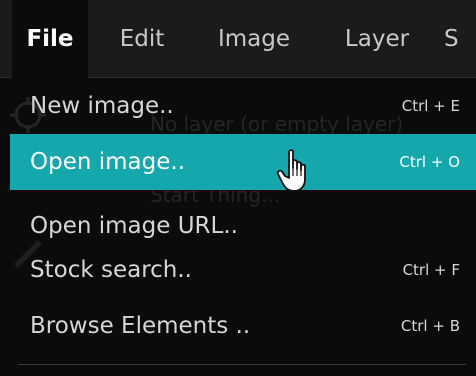 This screenshot has height=376, width=476. Describe the element at coordinates (111, 270) in the screenshot. I see `menu-item-label: Stock search..` at that location.